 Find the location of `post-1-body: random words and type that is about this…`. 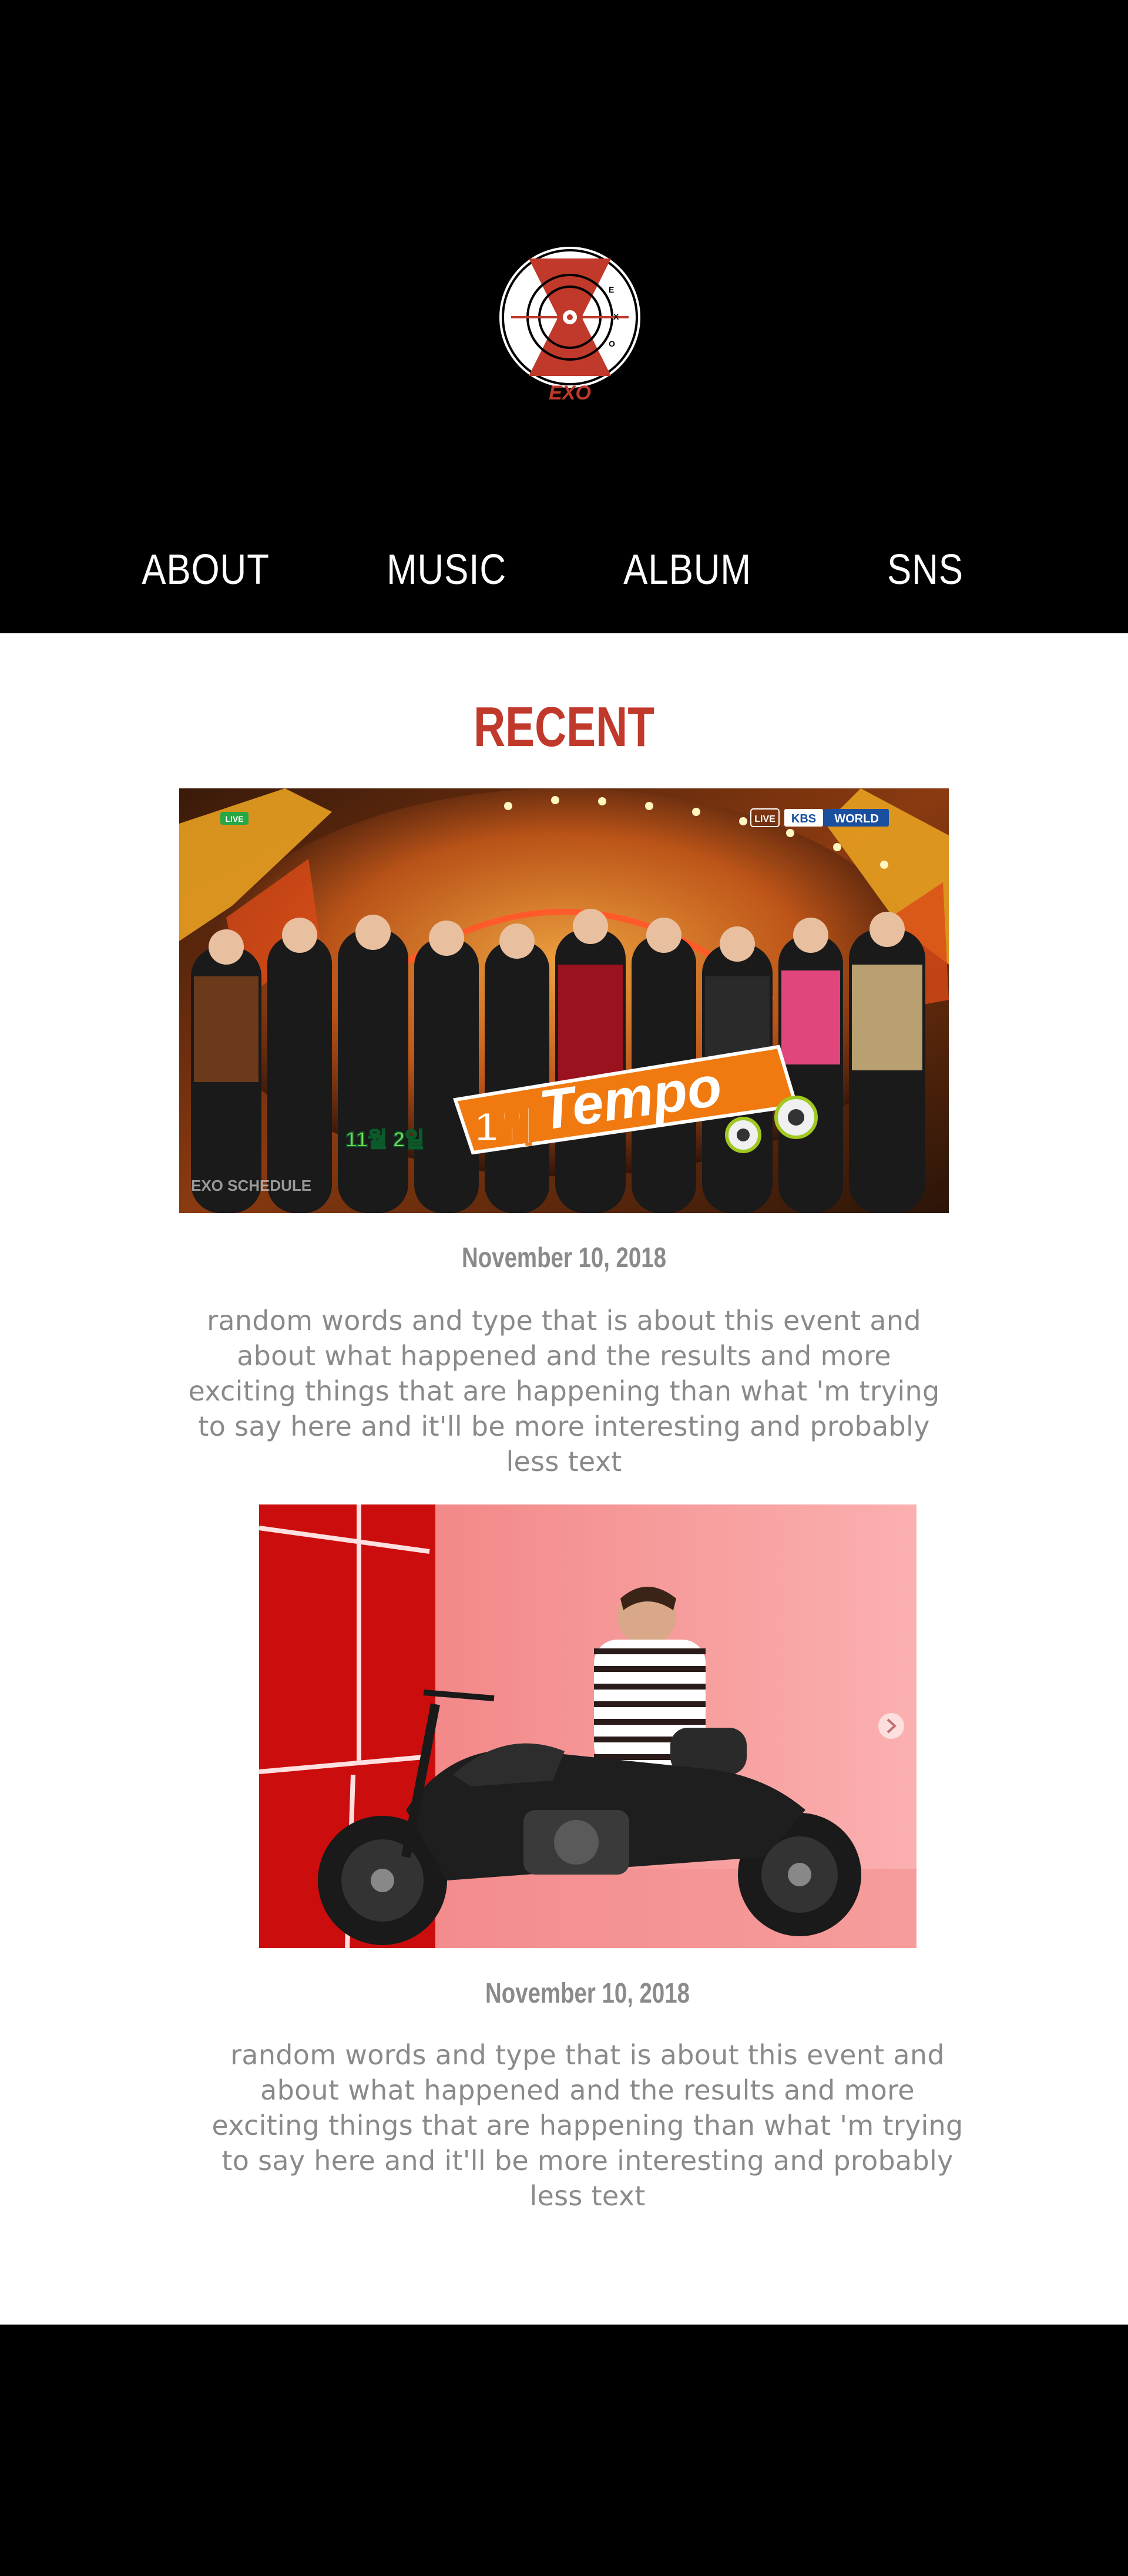

post-1-body: random words and type that is about this… is located at coordinates (564, 1391).